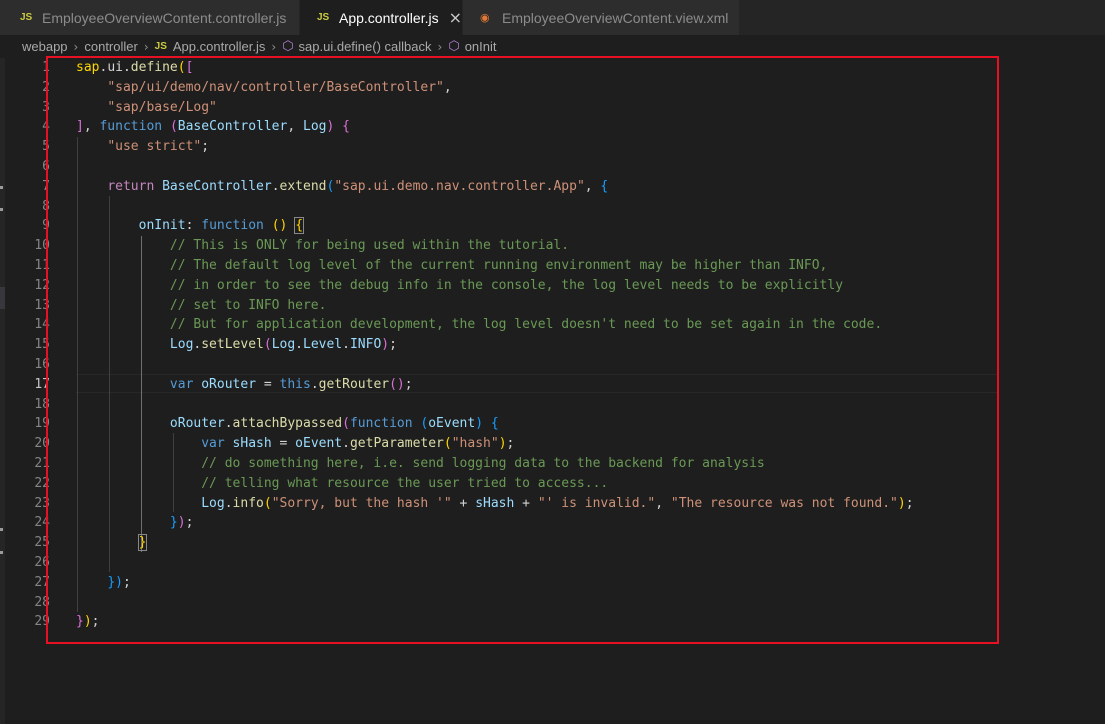  Describe the element at coordinates (576, 147) in the screenshot. I see `code-line: "use strict";` at that location.